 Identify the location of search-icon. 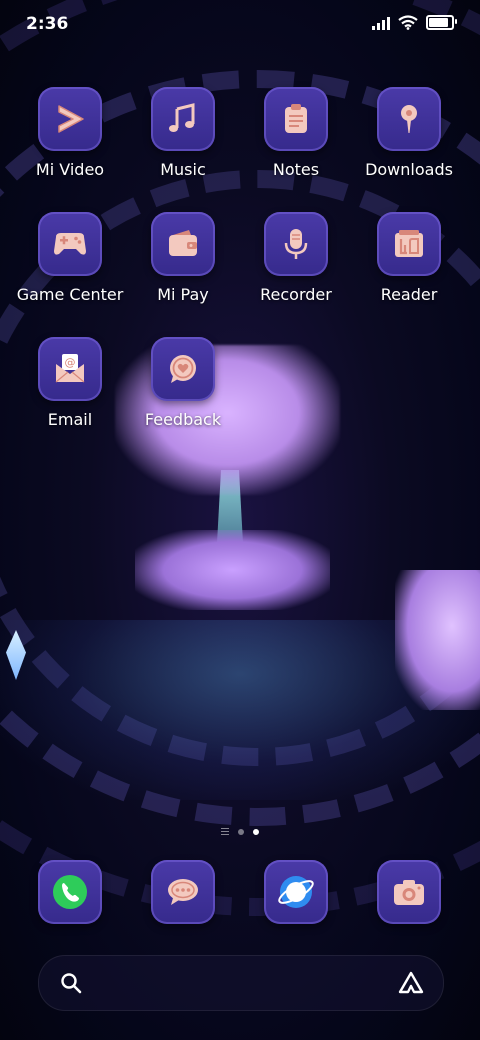
(71, 983).